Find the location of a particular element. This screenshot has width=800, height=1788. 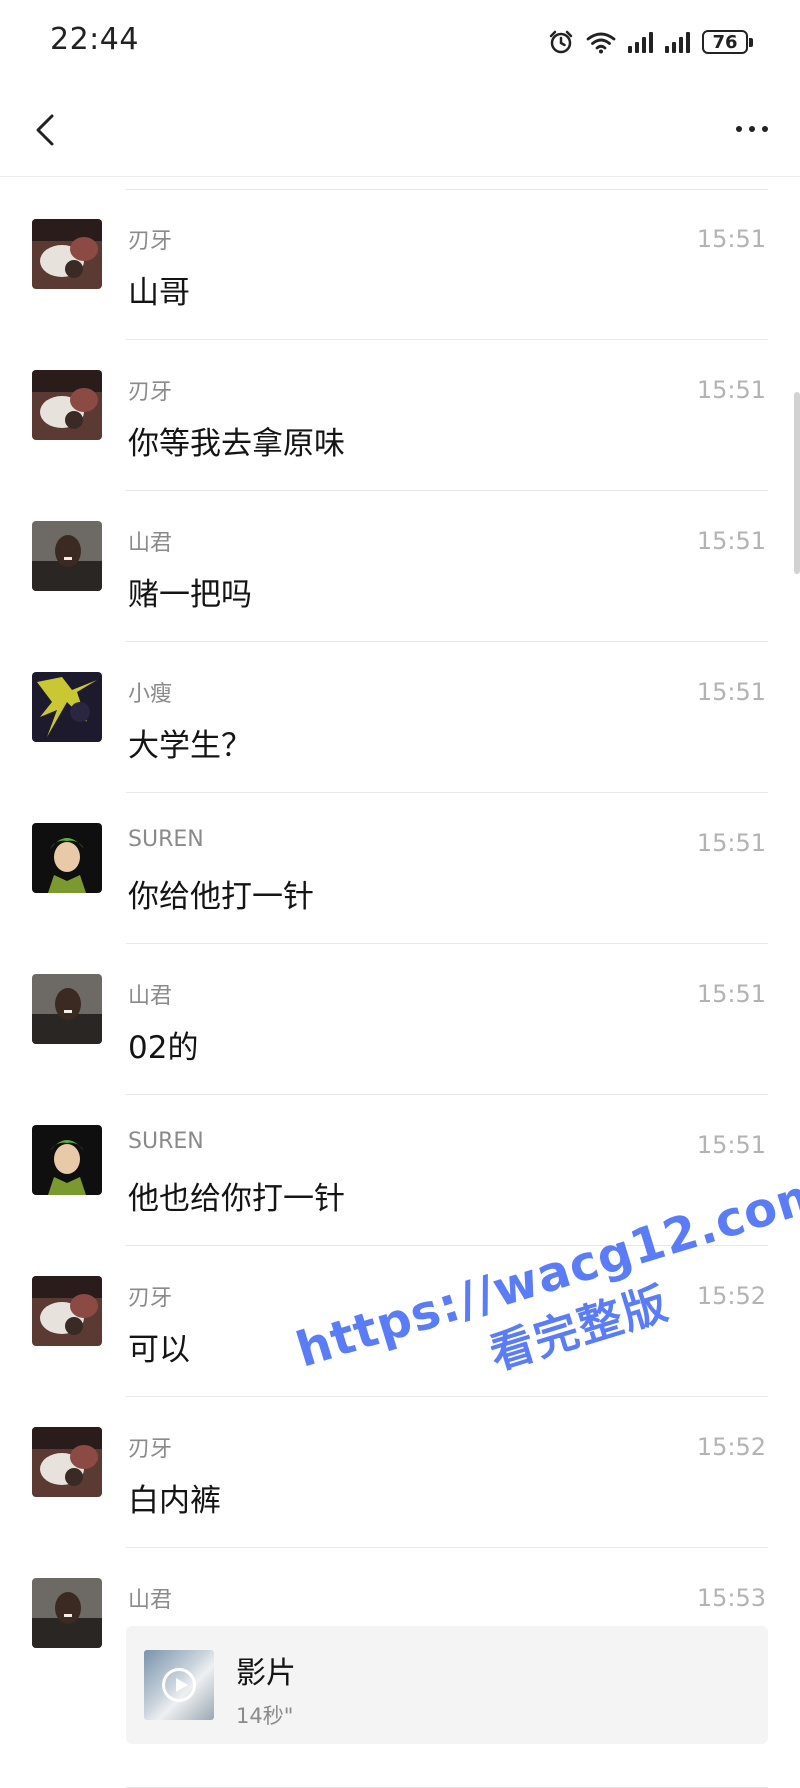

video-duration: 14秒" is located at coordinates (265, 1716).